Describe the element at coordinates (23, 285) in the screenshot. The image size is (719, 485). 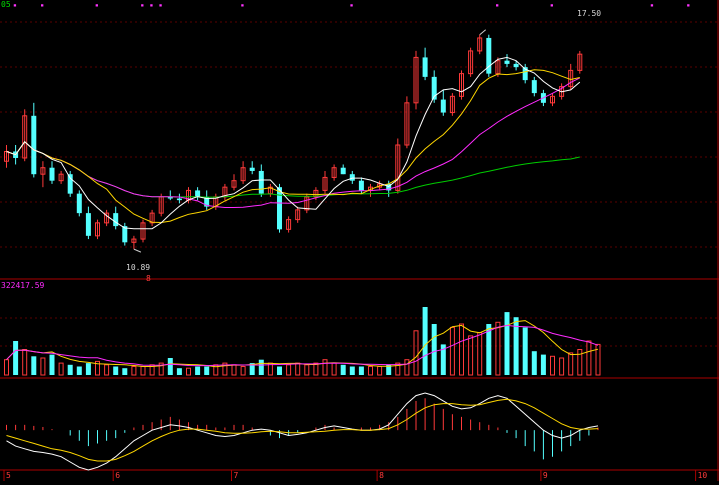
I see `volume-value-label: 322417.59` at that location.